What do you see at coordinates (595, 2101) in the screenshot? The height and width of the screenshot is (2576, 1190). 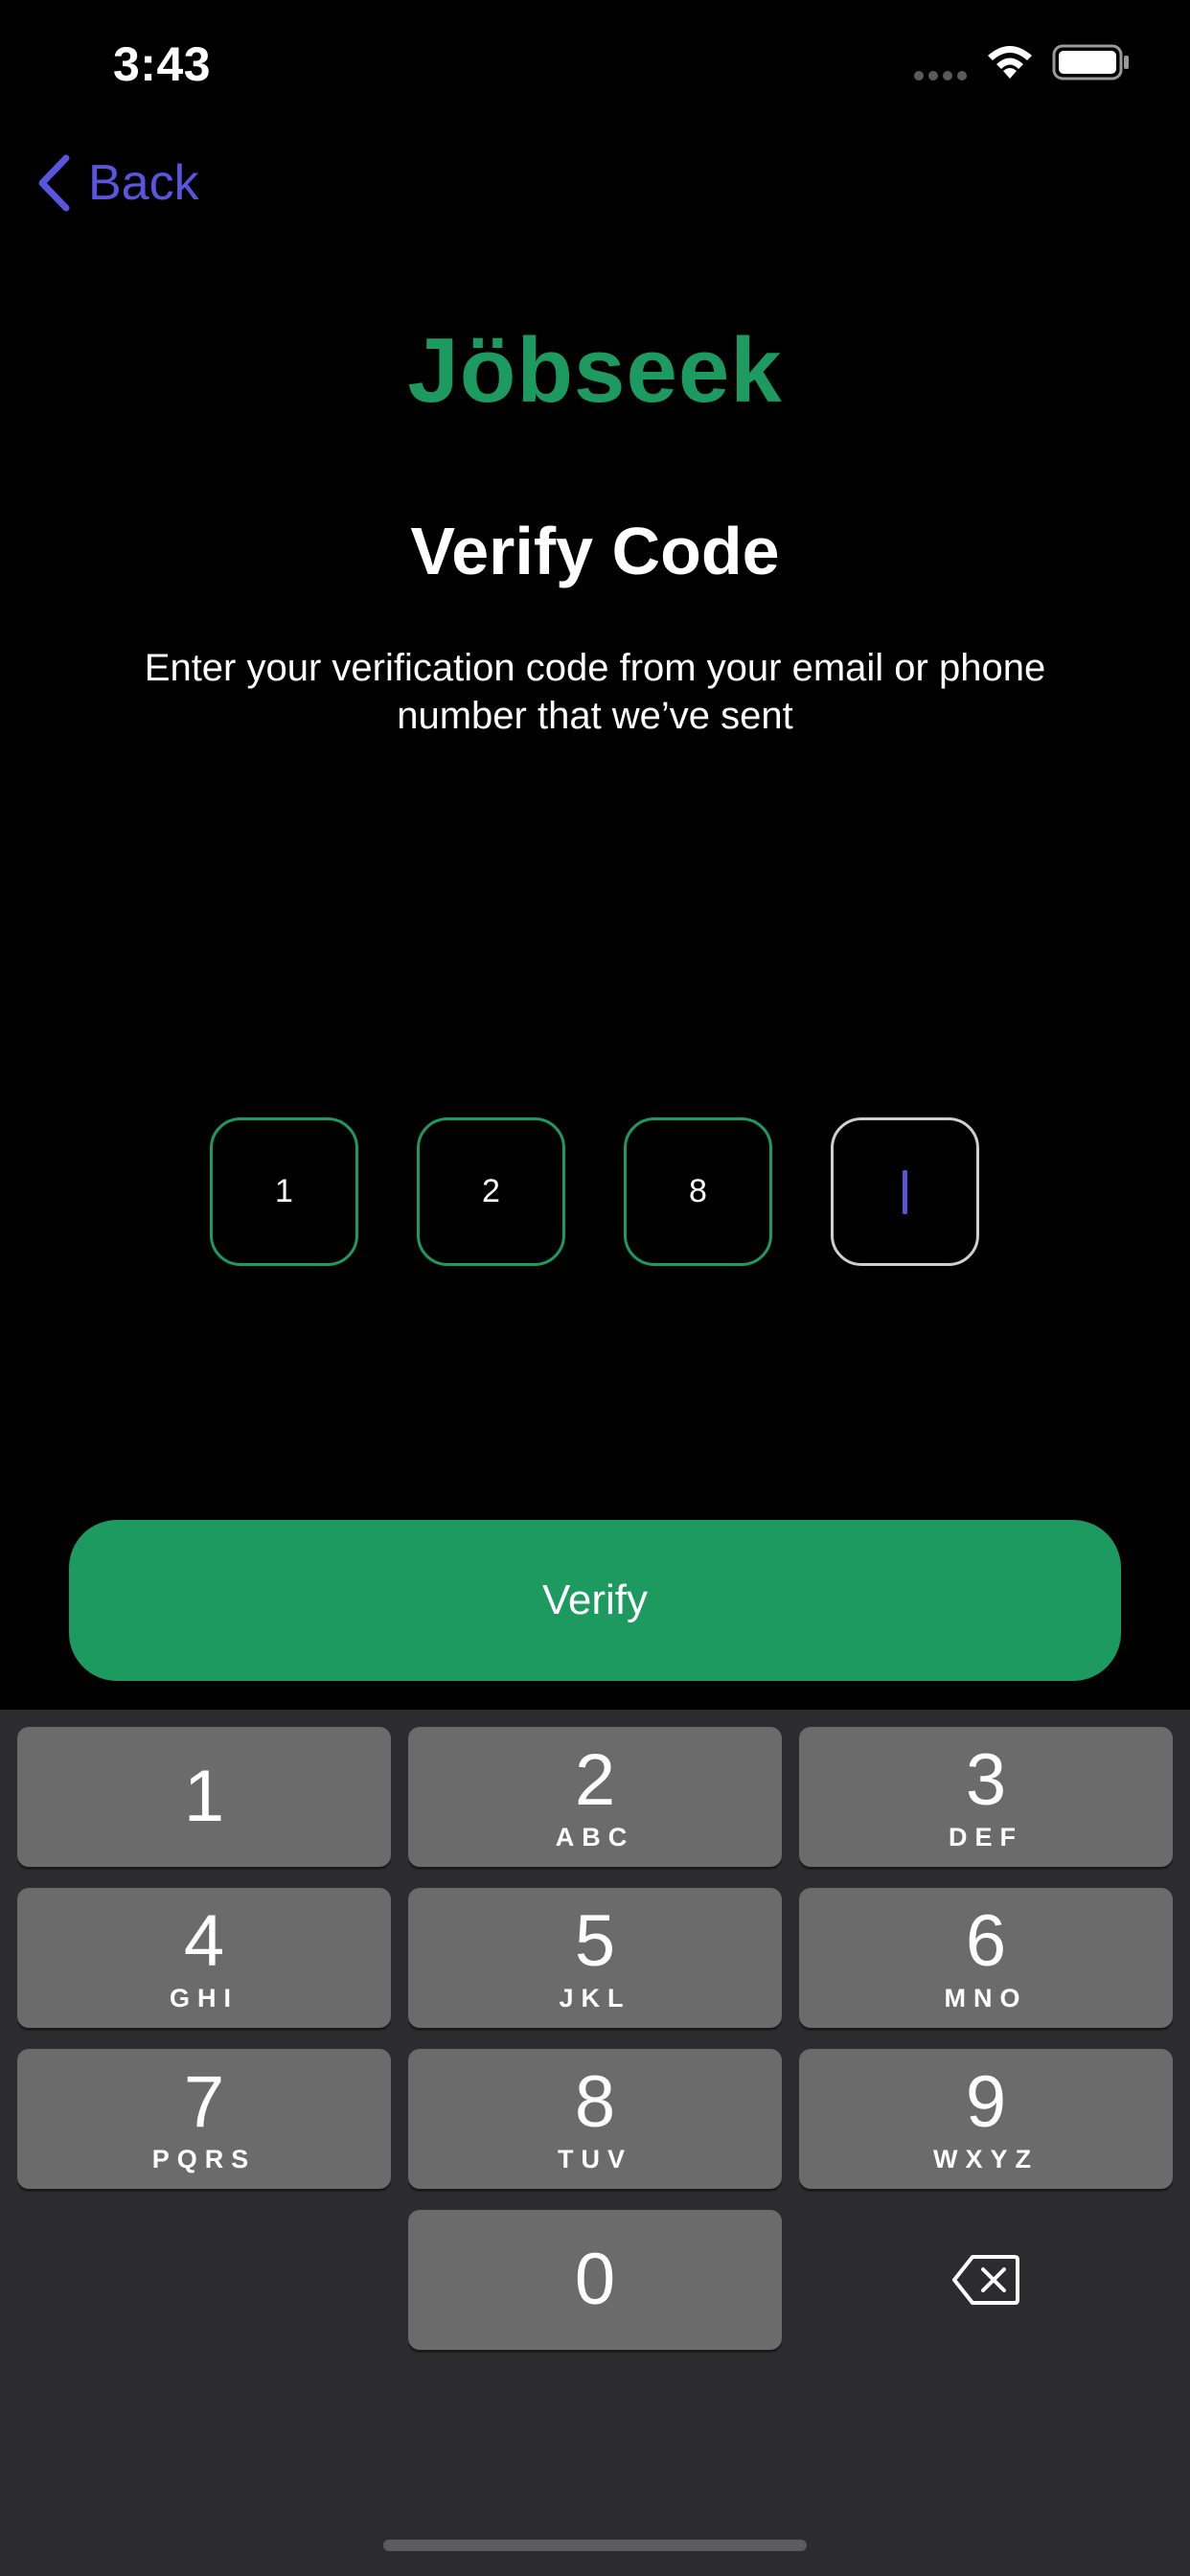 I see `key-digit: 8` at bounding box center [595, 2101].